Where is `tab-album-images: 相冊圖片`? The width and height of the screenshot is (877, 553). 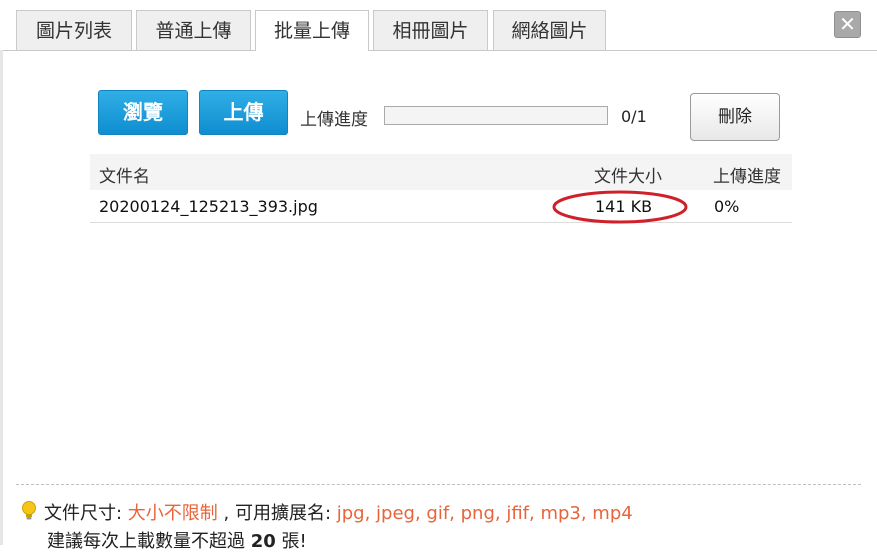
tab-album-images: 相冊圖片 is located at coordinates (430, 30).